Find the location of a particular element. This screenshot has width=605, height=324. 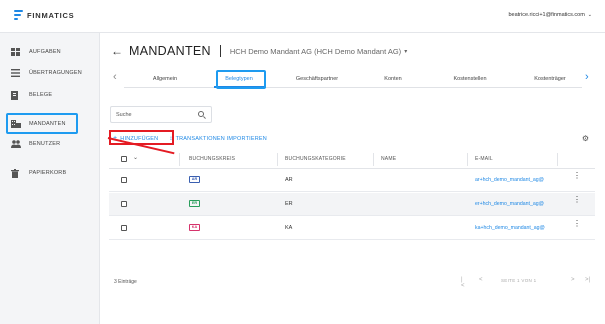

sidebar-item-benutzer: BENUTZER is located at coordinates (50, 144).